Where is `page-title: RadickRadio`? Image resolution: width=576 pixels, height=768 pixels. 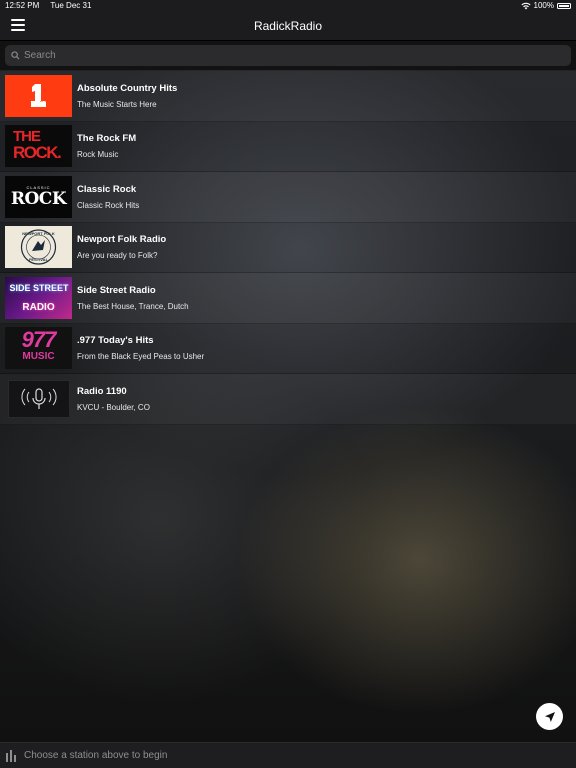
page-title: RadickRadio is located at coordinates (288, 26).